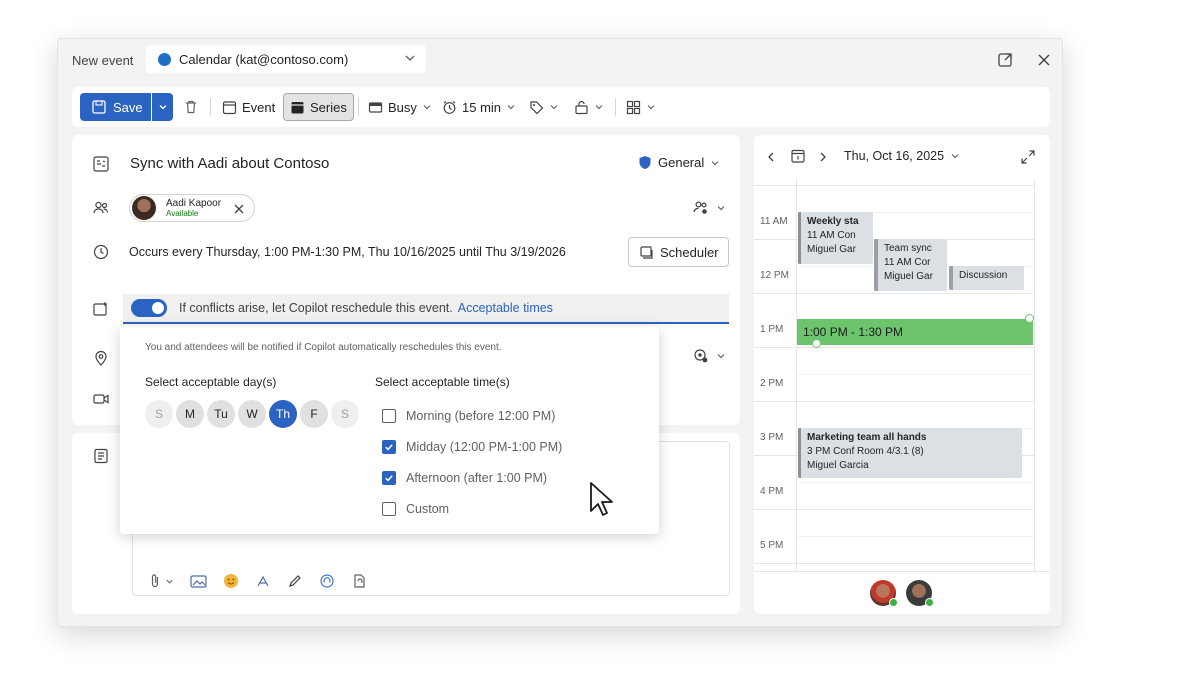 The height and width of the screenshot is (675, 1200). I want to click on time-option-midday: Midday (12:00 PM-1:00 PM), so click(472, 446).